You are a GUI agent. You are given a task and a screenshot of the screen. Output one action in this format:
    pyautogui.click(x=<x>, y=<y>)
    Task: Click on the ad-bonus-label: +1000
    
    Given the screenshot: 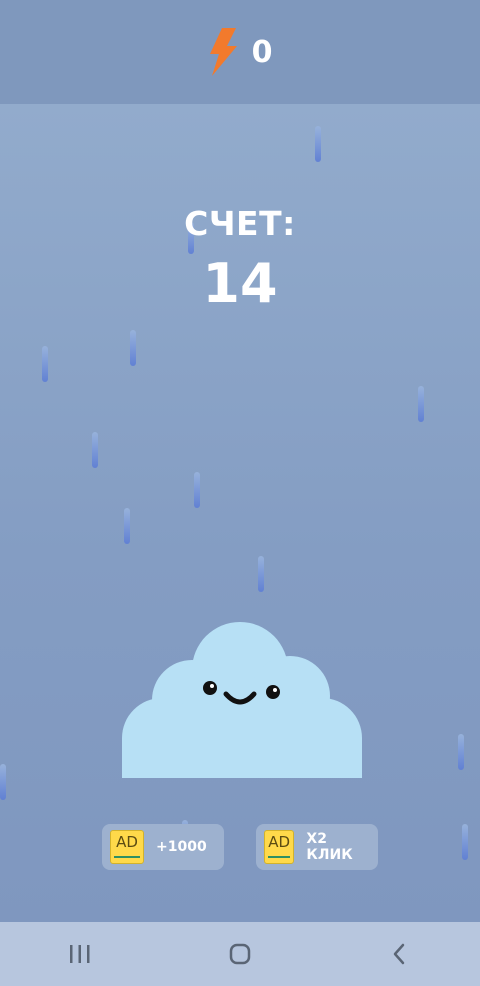 What is the action you would take?
    pyautogui.click(x=181, y=847)
    